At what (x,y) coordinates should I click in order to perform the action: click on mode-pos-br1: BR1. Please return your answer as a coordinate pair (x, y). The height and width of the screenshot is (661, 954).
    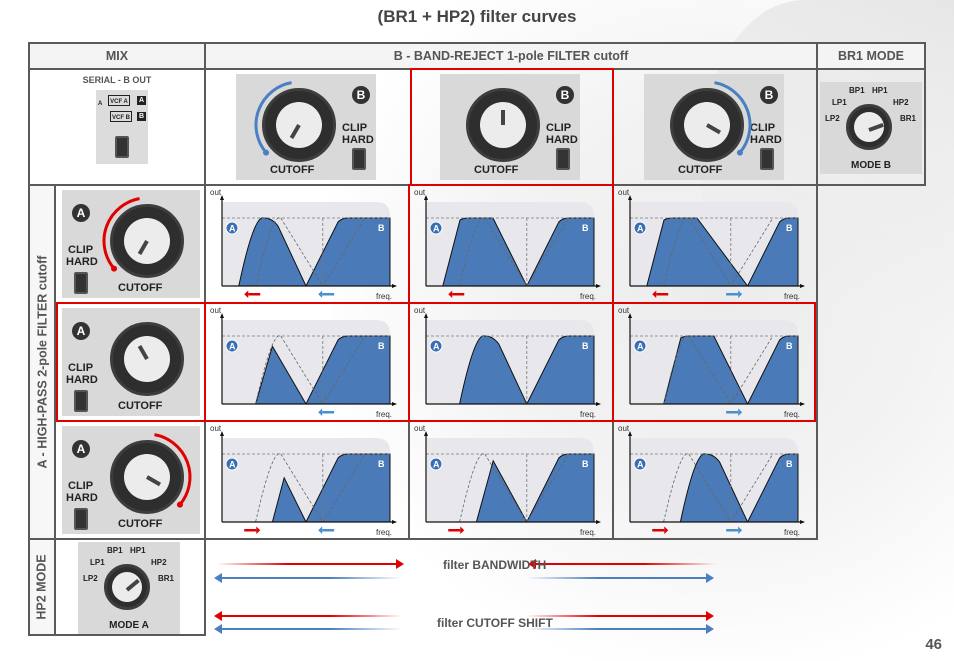
    Looking at the image, I should click on (166, 578).